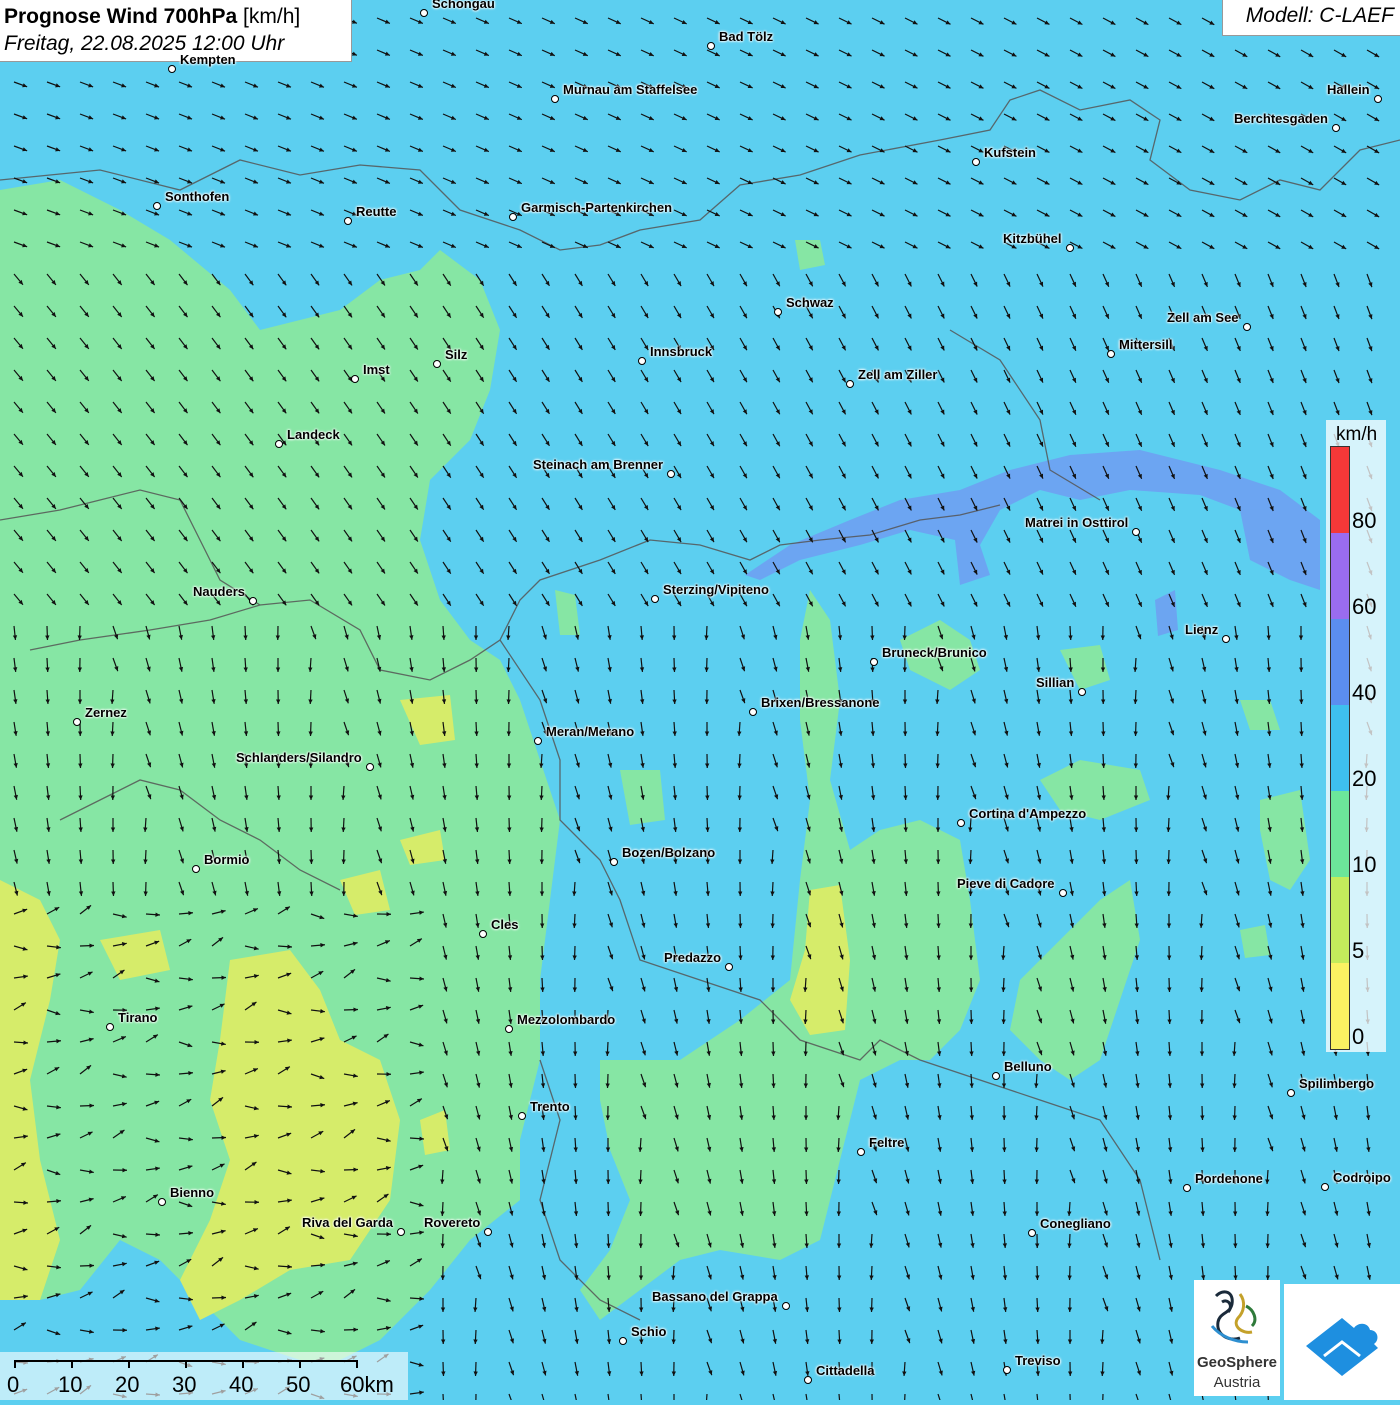 Image resolution: width=1400 pixels, height=1405 pixels. I want to click on geosphere-logo-subtext: Austria, so click(1237, 1382).